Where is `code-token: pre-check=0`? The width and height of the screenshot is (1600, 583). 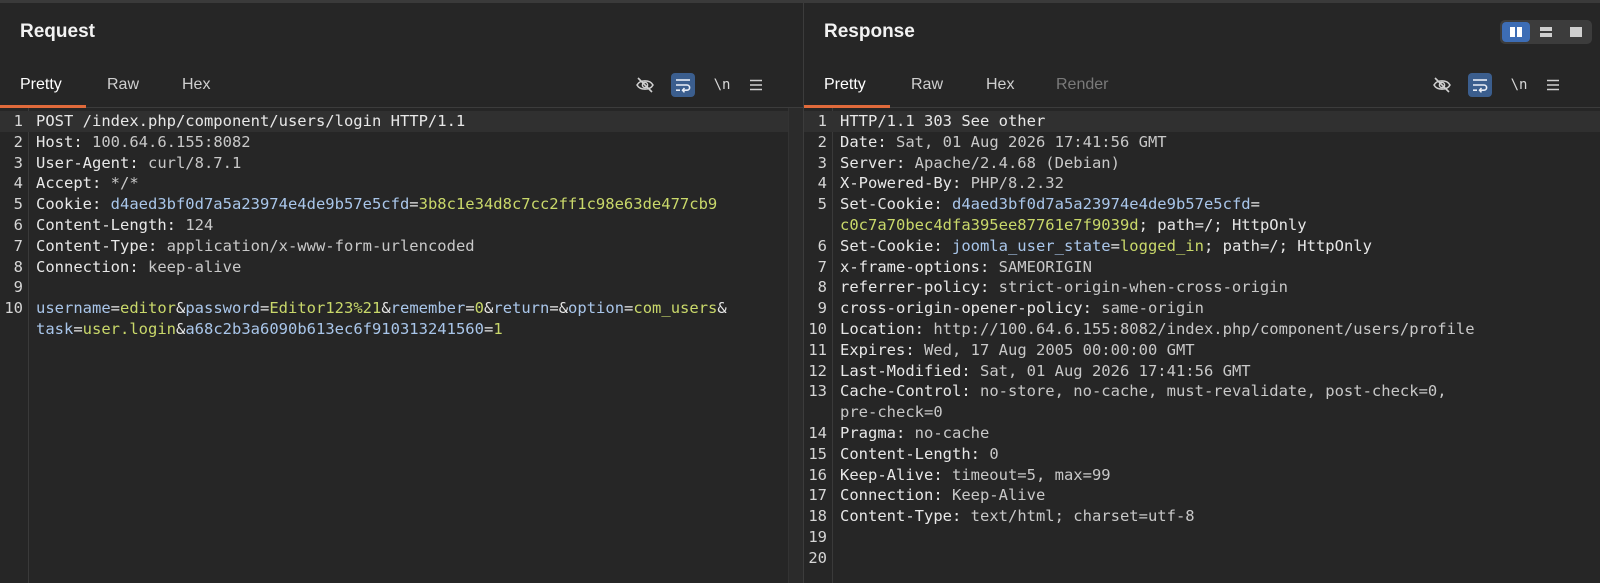
code-token: pre-check=0 is located at coordinates (891, 412).